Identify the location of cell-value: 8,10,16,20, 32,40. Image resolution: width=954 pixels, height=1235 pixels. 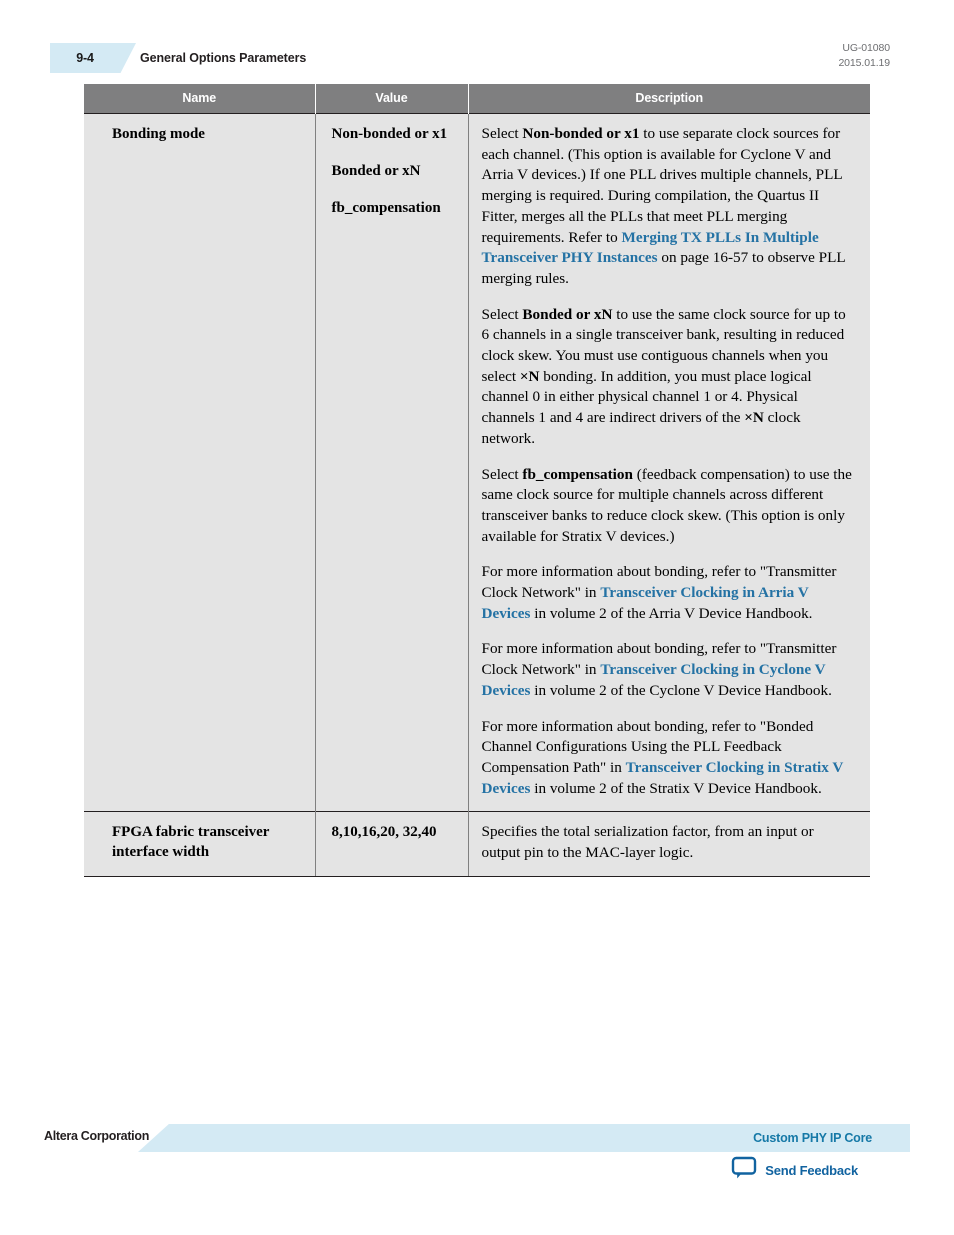
(392, 844).